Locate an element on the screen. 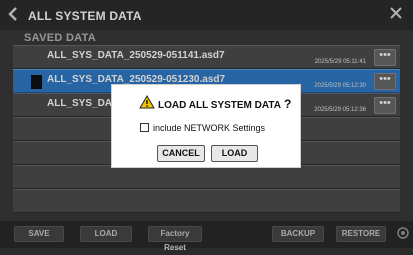 The height and width of the screenshot is (255, 413). dialog-question-mark: ? is located at coordinates (287, 104).